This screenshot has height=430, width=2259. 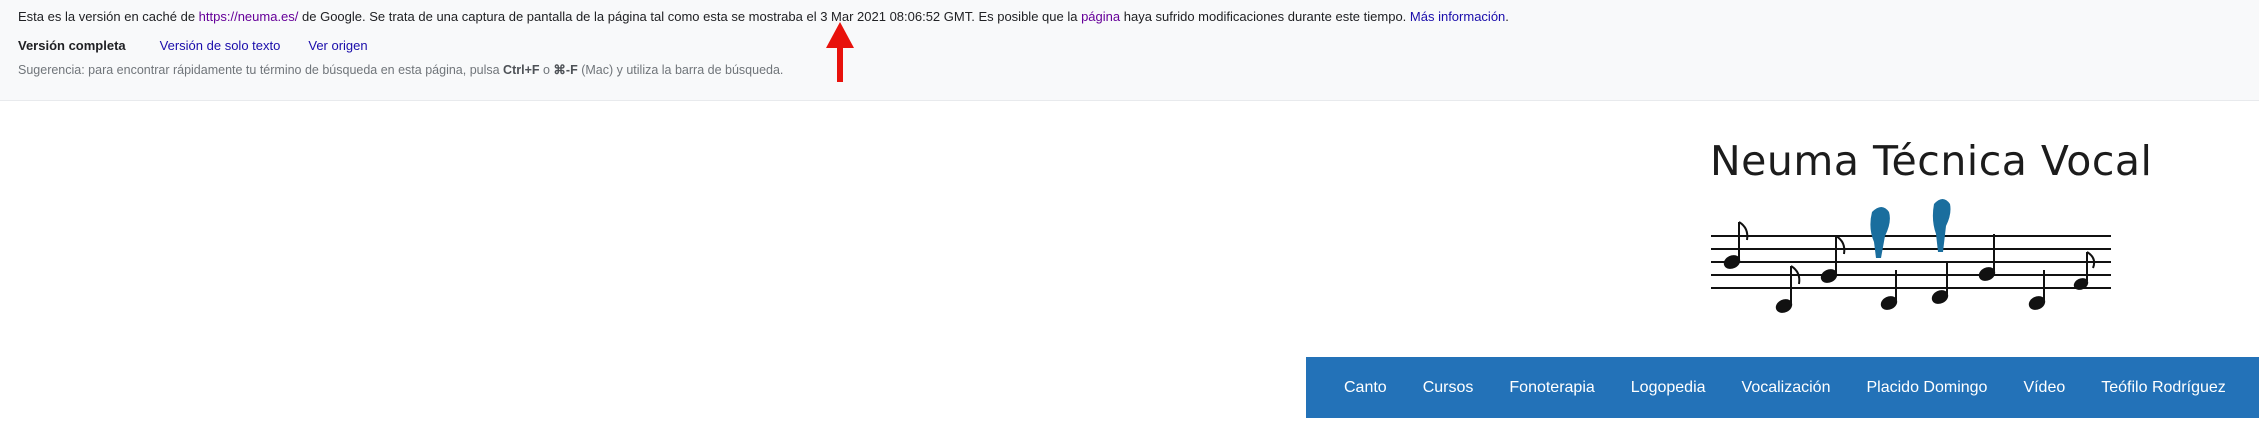 What do you see at coordinates (220, 45) in the screenshot?
I see `text-only-link: Versión de solo texto` at bounding box center [220, 45].